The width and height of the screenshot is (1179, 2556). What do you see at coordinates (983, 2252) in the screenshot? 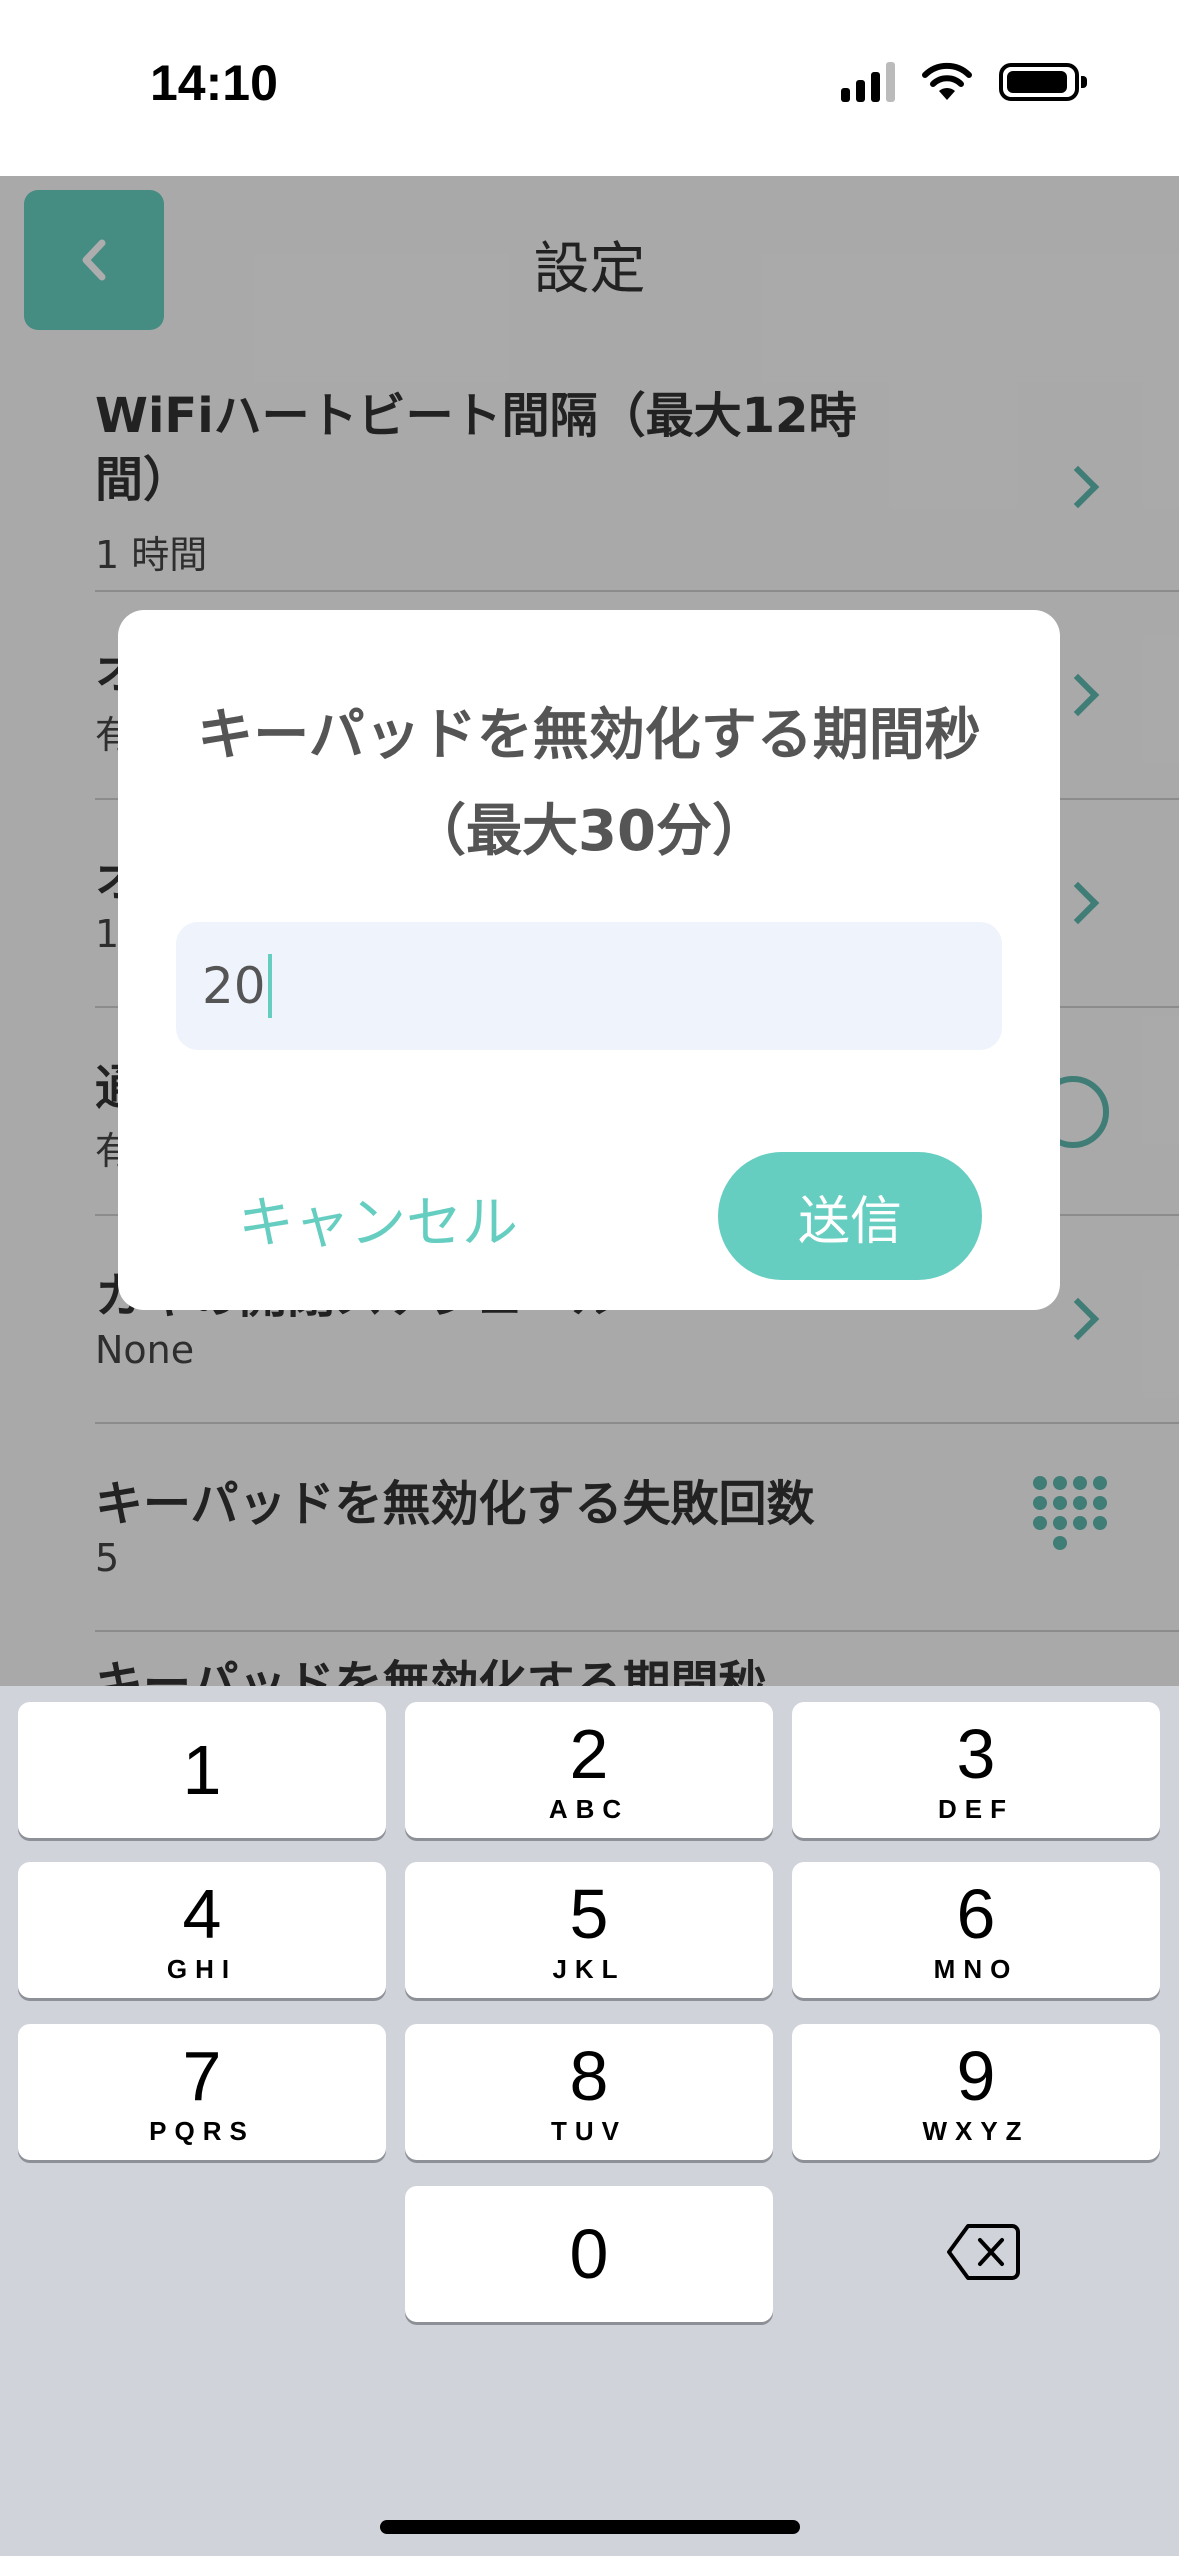
I see `delete-key` at bounding box center [983, 2252].